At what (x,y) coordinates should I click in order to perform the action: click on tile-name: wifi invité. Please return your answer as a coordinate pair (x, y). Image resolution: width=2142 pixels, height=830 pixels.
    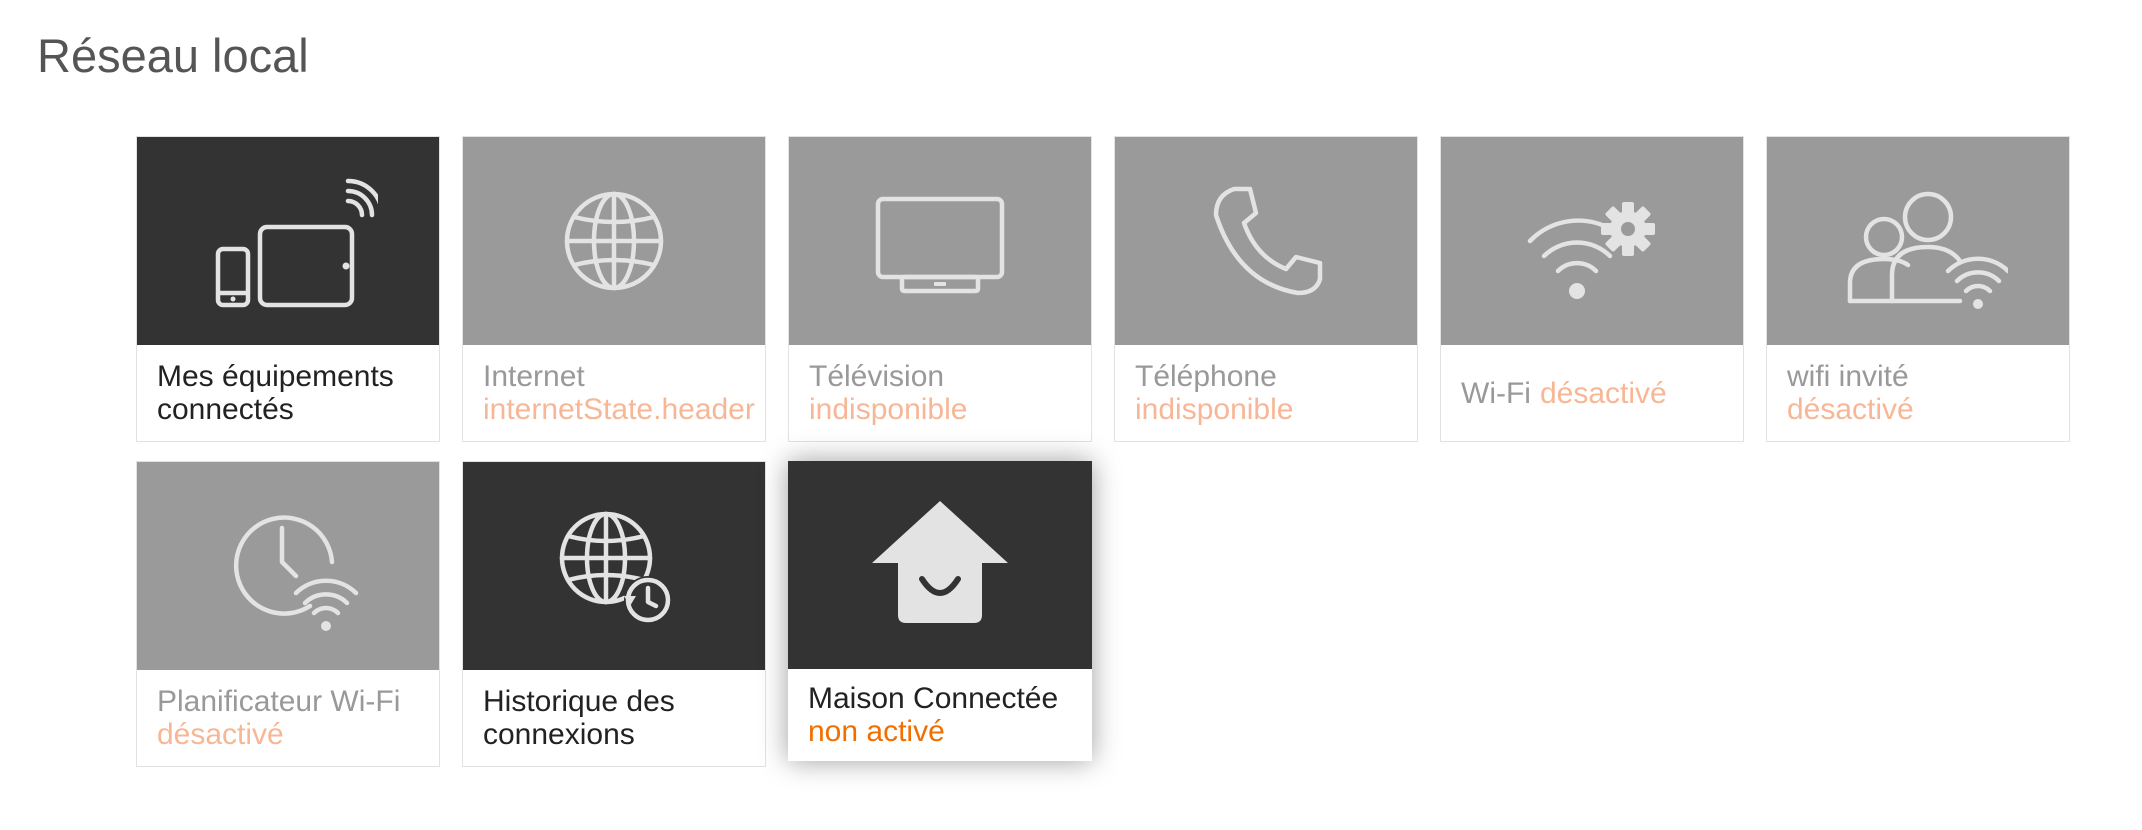
    Looking at the image, I should click on (1848, 376).